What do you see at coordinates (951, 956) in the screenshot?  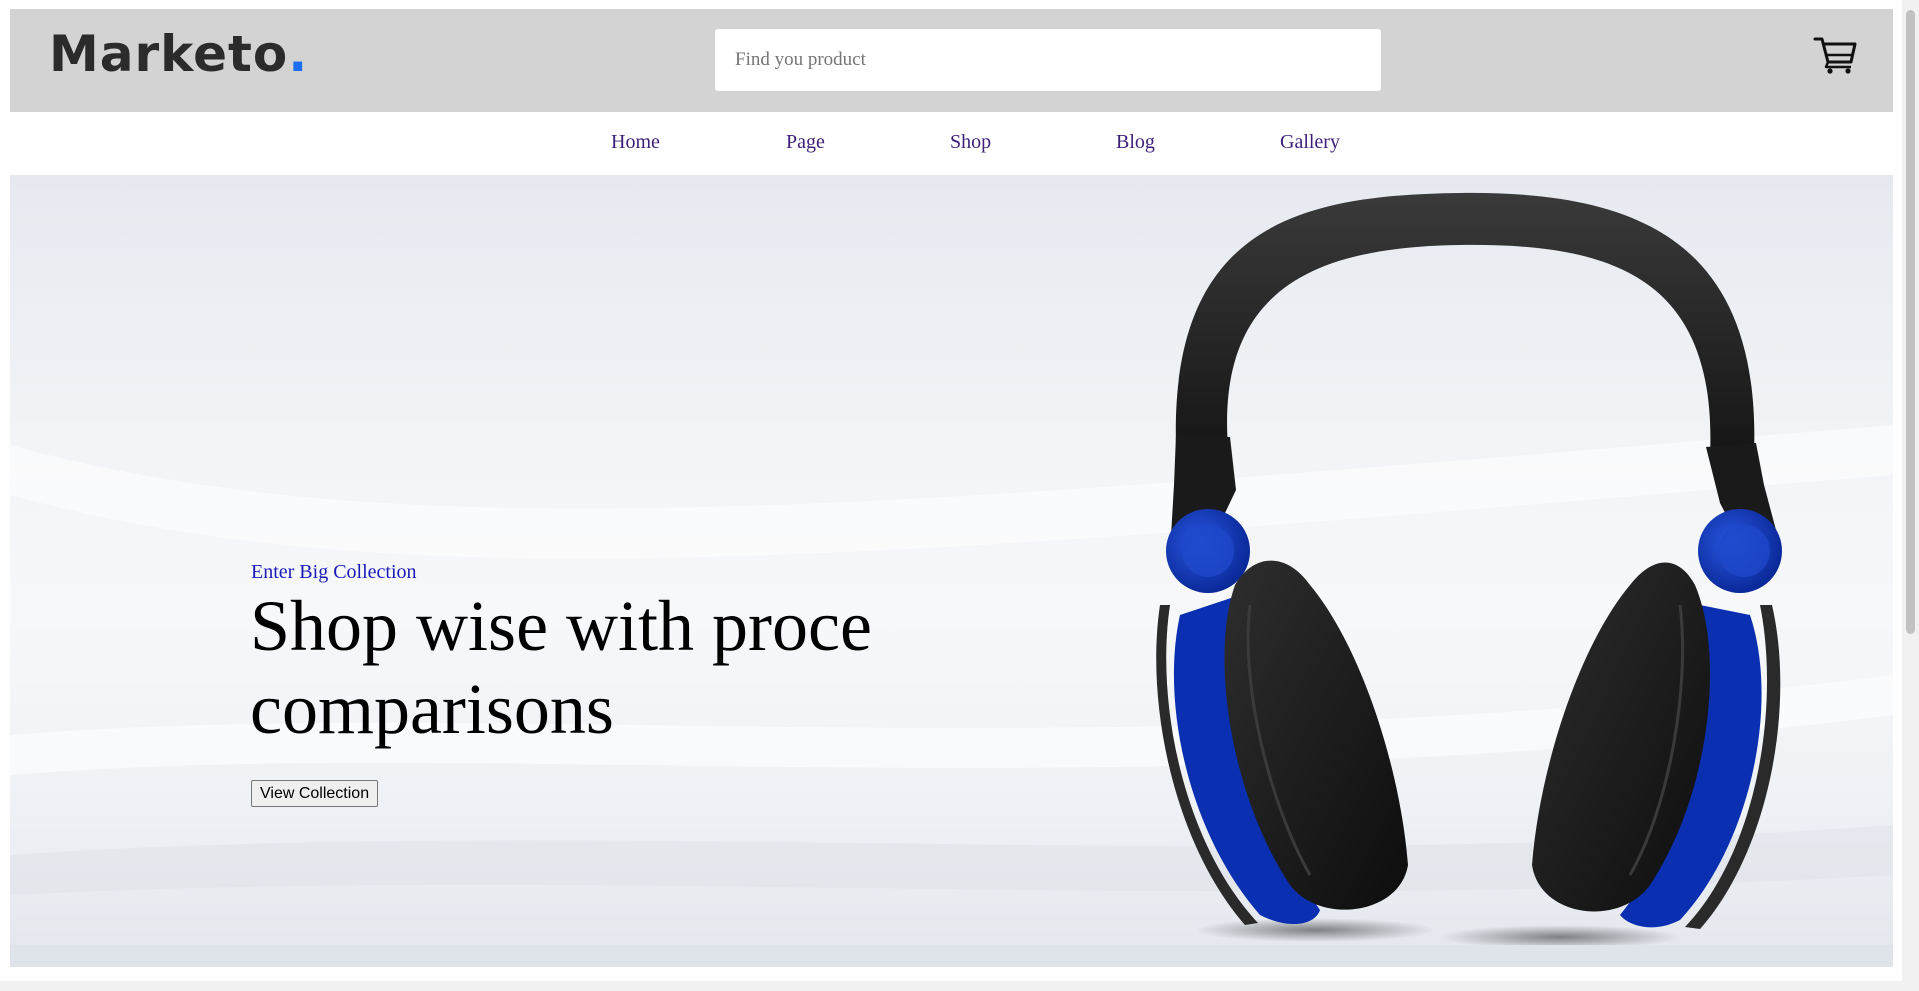 I see `hero-bottom-band` at bounding box center [951, 956].